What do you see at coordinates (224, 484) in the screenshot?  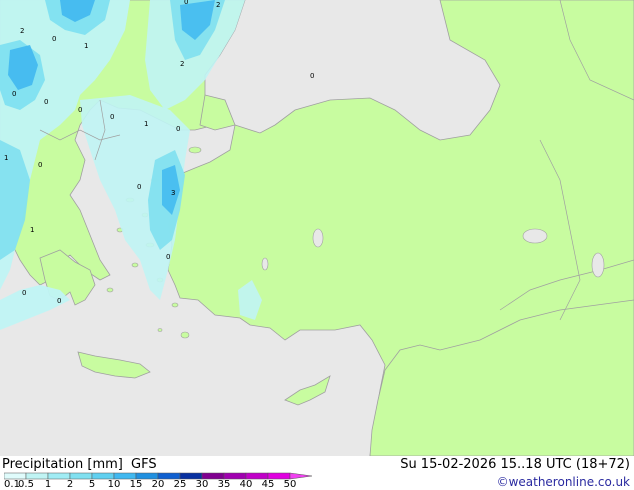 I see `color-scale-label: 35` at bounding box center [224, 484].